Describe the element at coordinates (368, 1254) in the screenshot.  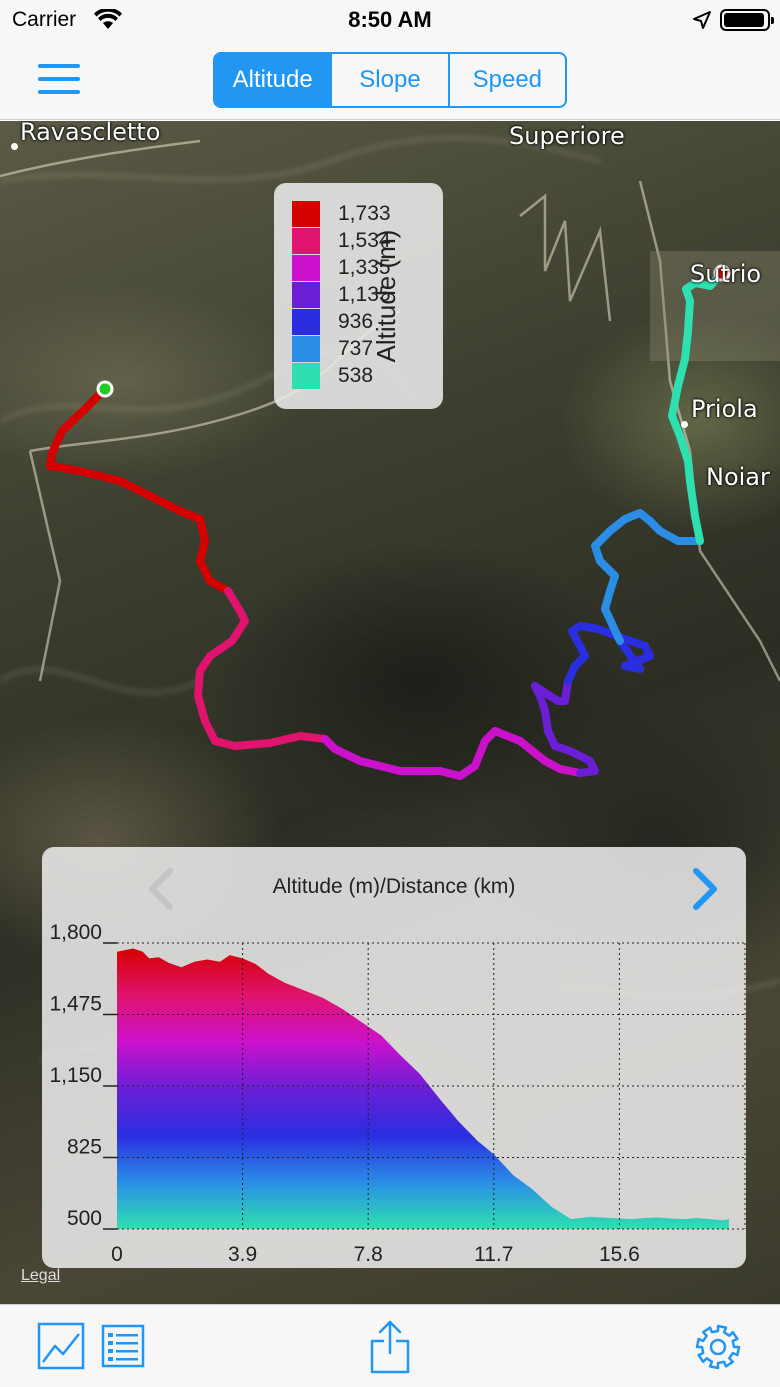
I see `x-tick-label: 7.8` at that location.